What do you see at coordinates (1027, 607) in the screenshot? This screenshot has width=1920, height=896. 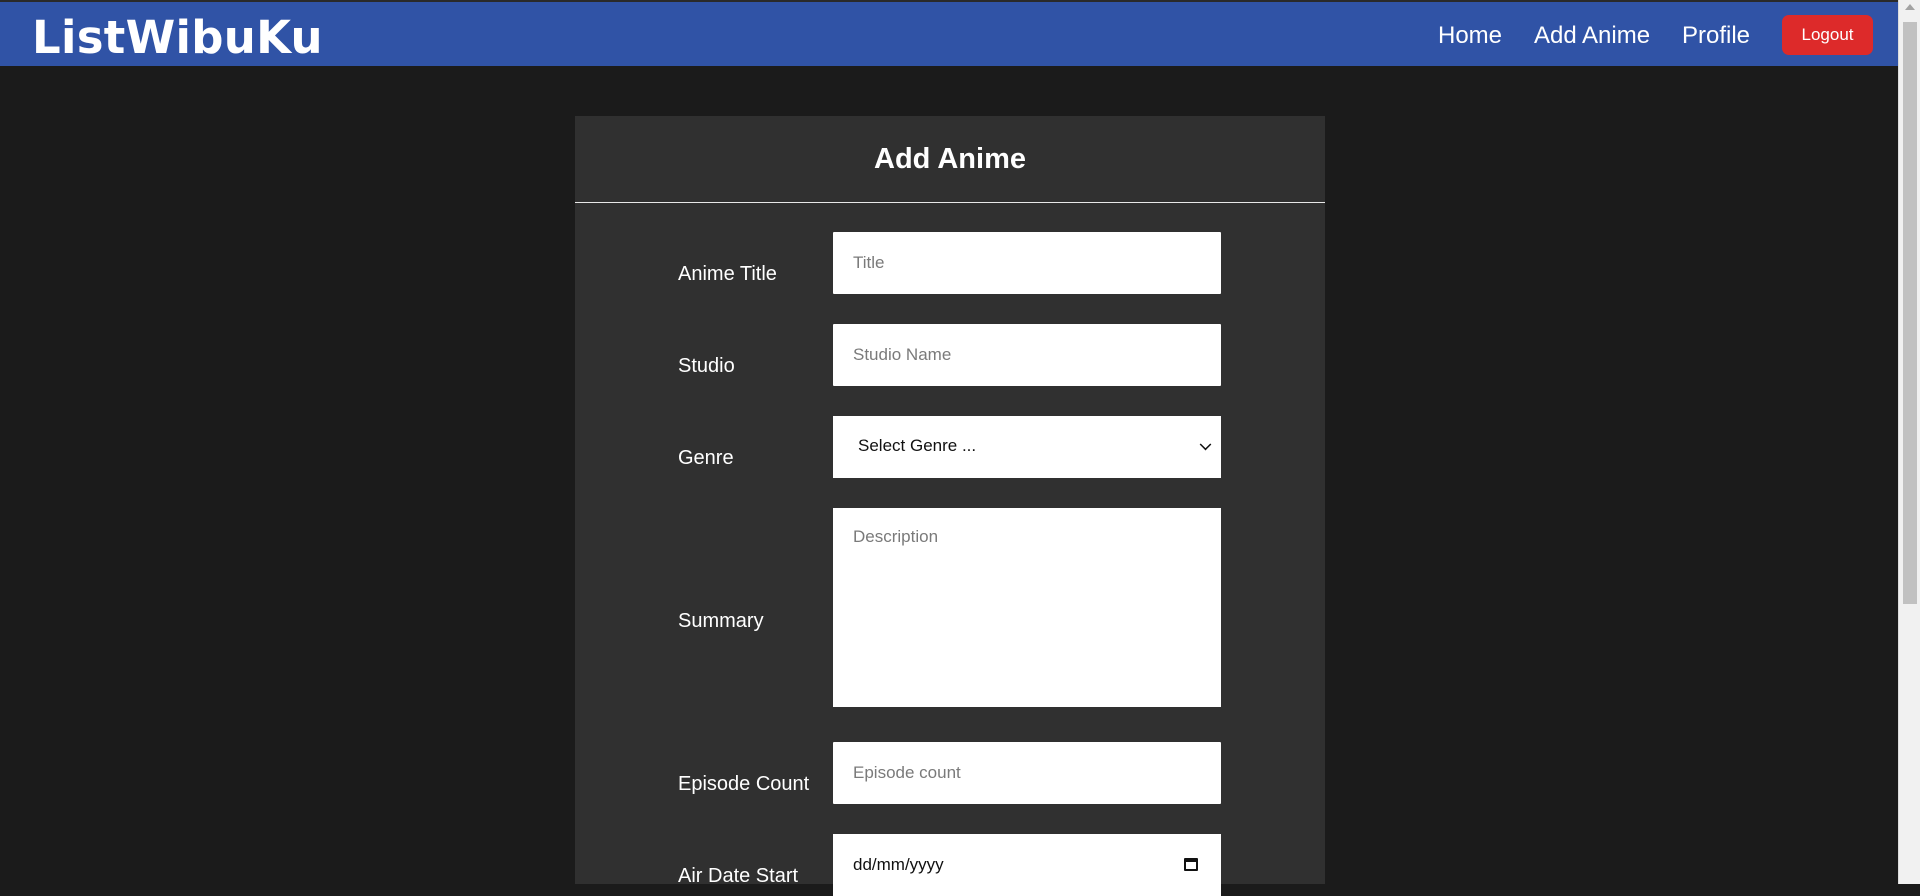 I see `summary-textarea` at bounding box center [1027, 607].